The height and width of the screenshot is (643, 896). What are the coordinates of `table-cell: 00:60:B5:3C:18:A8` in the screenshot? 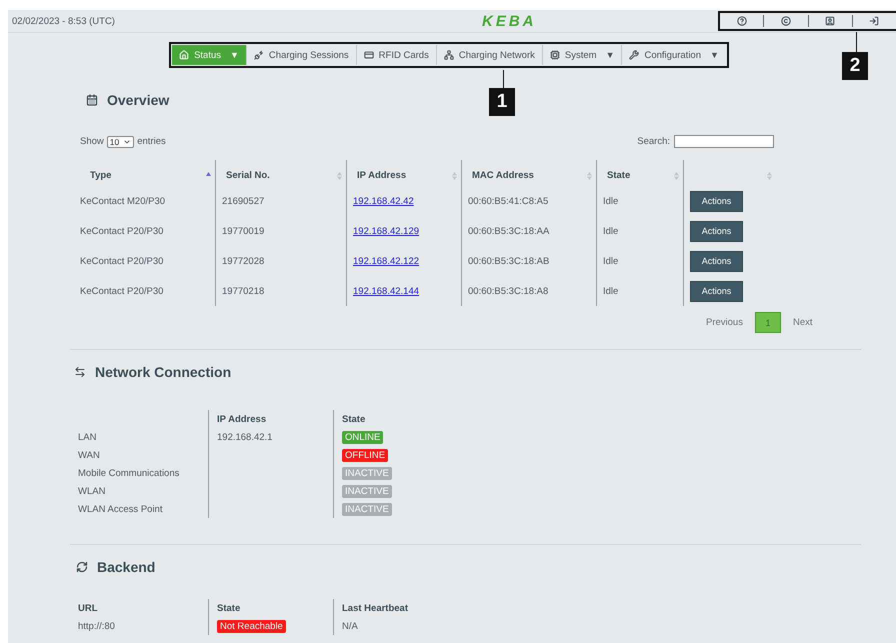 It's located at (508, 291).